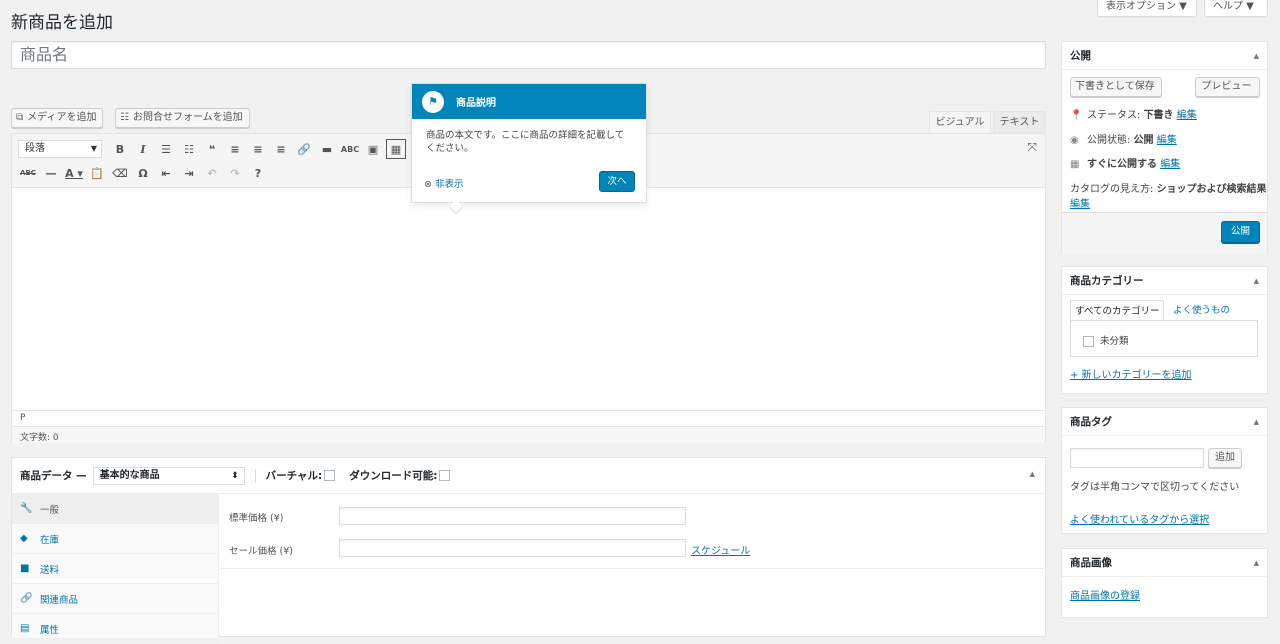 The image size is (1280, 644). I want to click on catalog-label: カタログの見え方:, so click(1112, 189).